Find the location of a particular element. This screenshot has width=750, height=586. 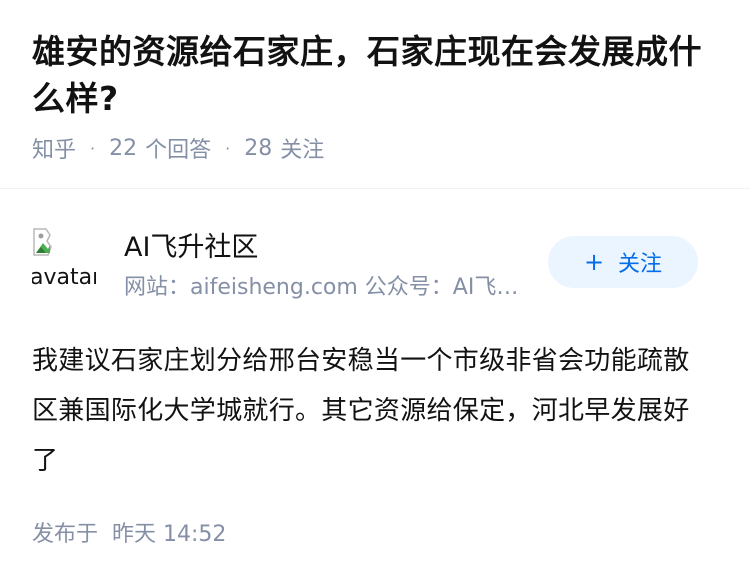

broken-image-icon is located at coordinates (42, 242).